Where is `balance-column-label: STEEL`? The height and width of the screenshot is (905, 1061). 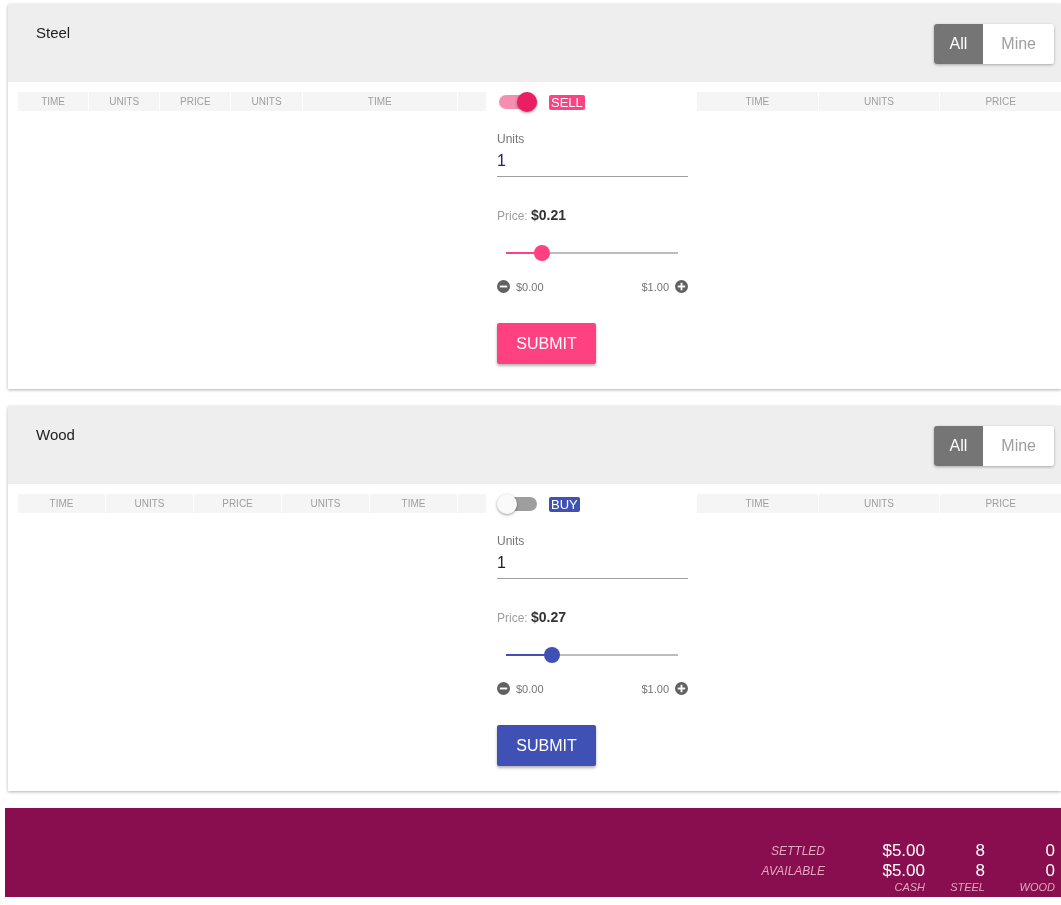 balance-column-label: STEEL is located at coordinates (967, 887).